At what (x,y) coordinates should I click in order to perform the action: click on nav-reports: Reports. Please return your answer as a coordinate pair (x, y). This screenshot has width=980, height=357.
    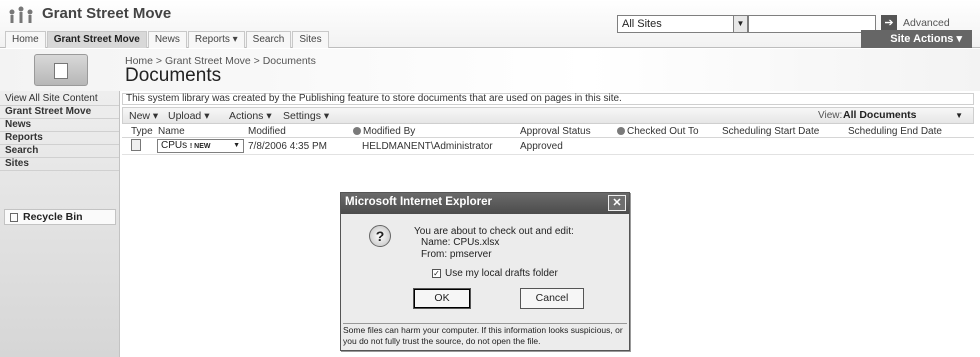
    Looking at the image, I should click on (59, 138).